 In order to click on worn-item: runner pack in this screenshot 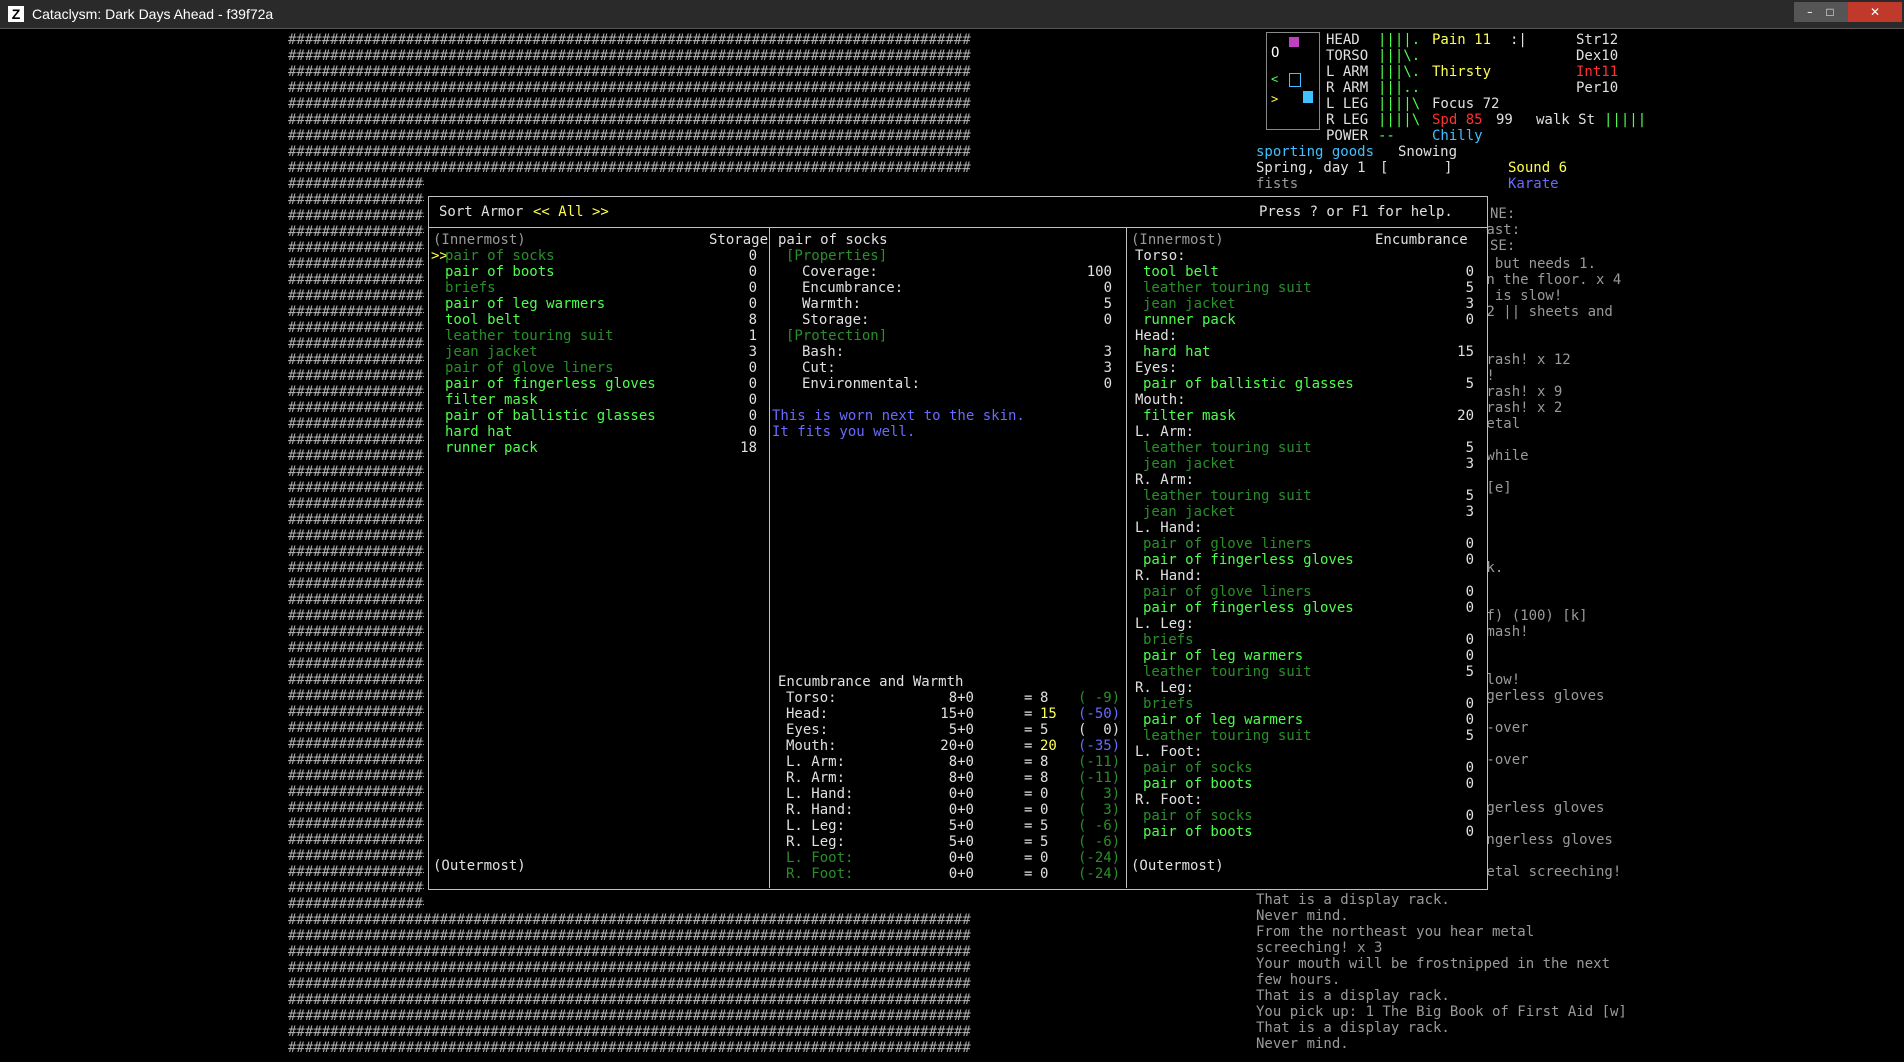, I will do `click(491, 448)`.